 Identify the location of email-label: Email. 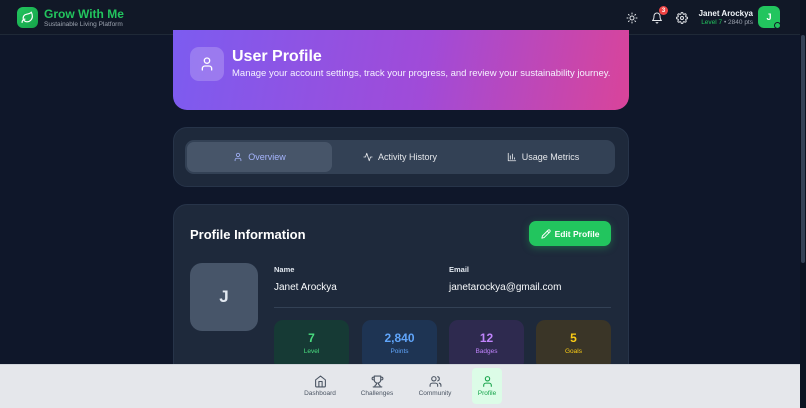
(459, 269).